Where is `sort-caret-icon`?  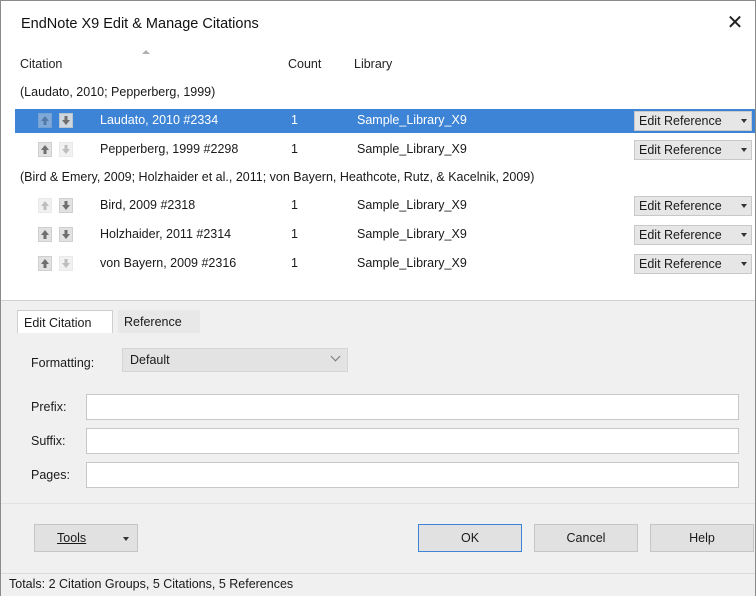
sort-caret-icon is located at coordinates (146, 52).